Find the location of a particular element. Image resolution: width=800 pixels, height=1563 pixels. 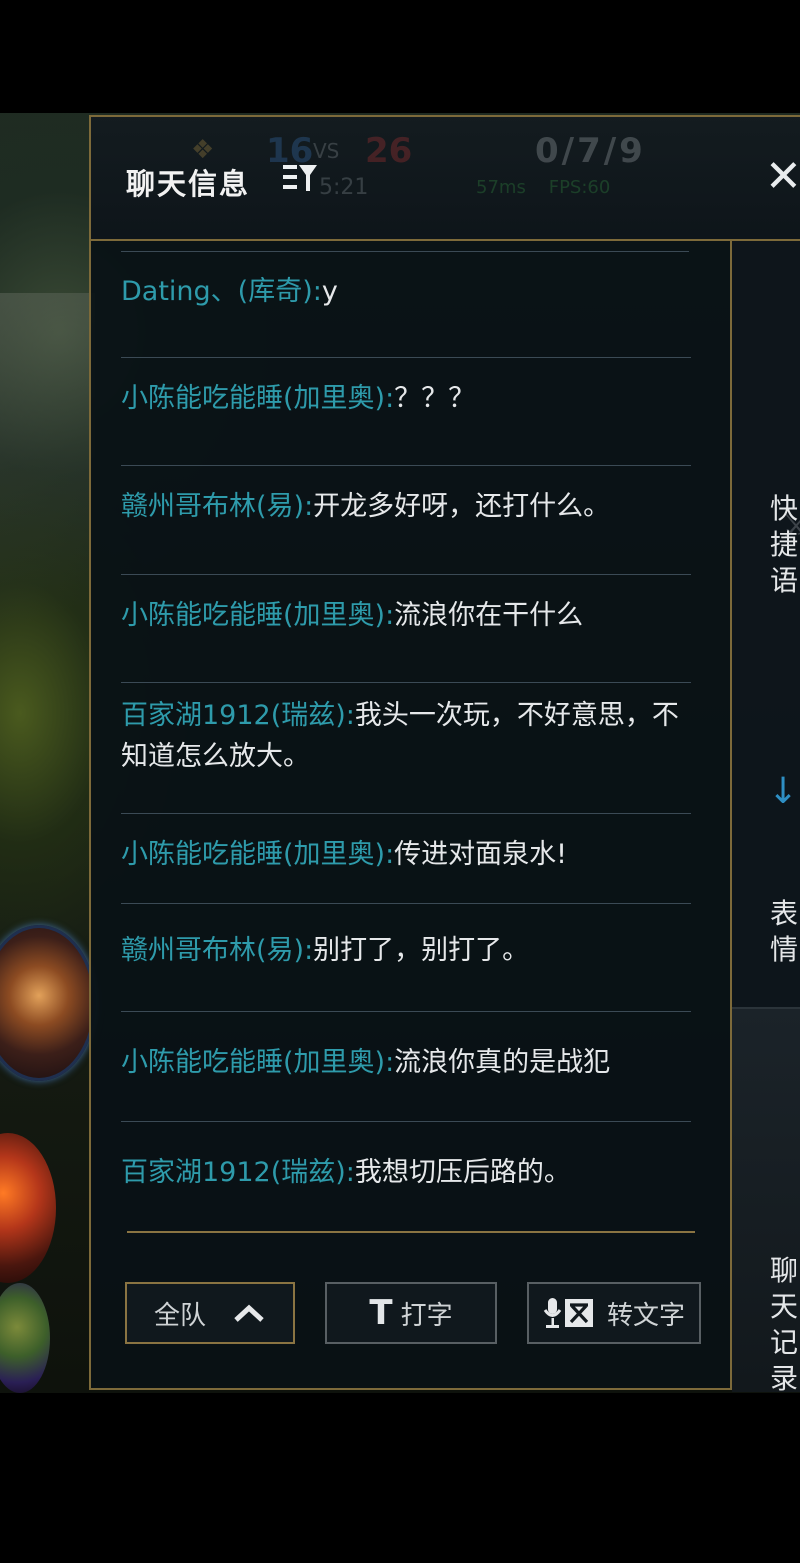

message-text: 传进对面泉水! is located at coordinates (480, 854).